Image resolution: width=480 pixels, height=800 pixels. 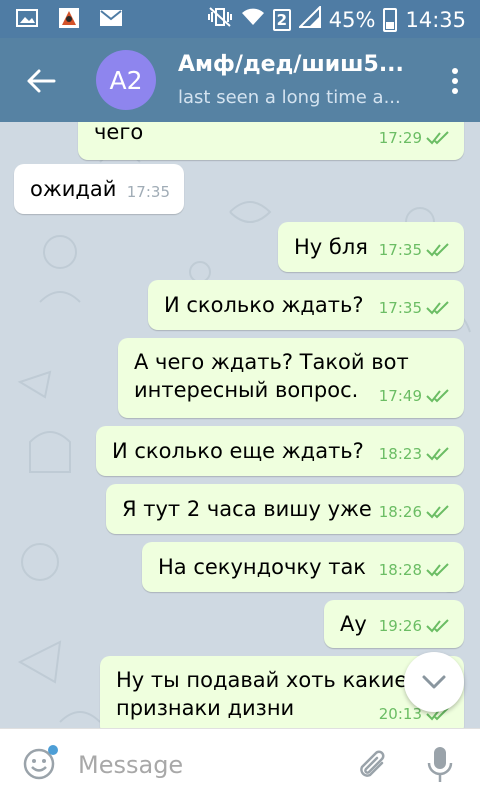 I want to click on mail-icon, so click(x=111, y=18).